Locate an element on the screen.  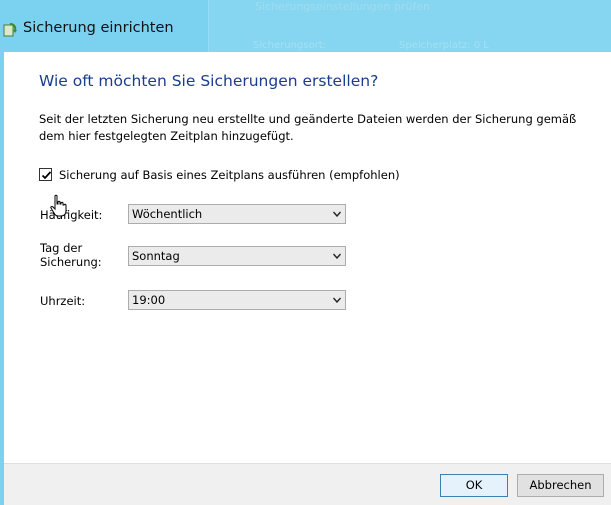
time-label: Uhrzeit: is located at coordinates (63, 301).